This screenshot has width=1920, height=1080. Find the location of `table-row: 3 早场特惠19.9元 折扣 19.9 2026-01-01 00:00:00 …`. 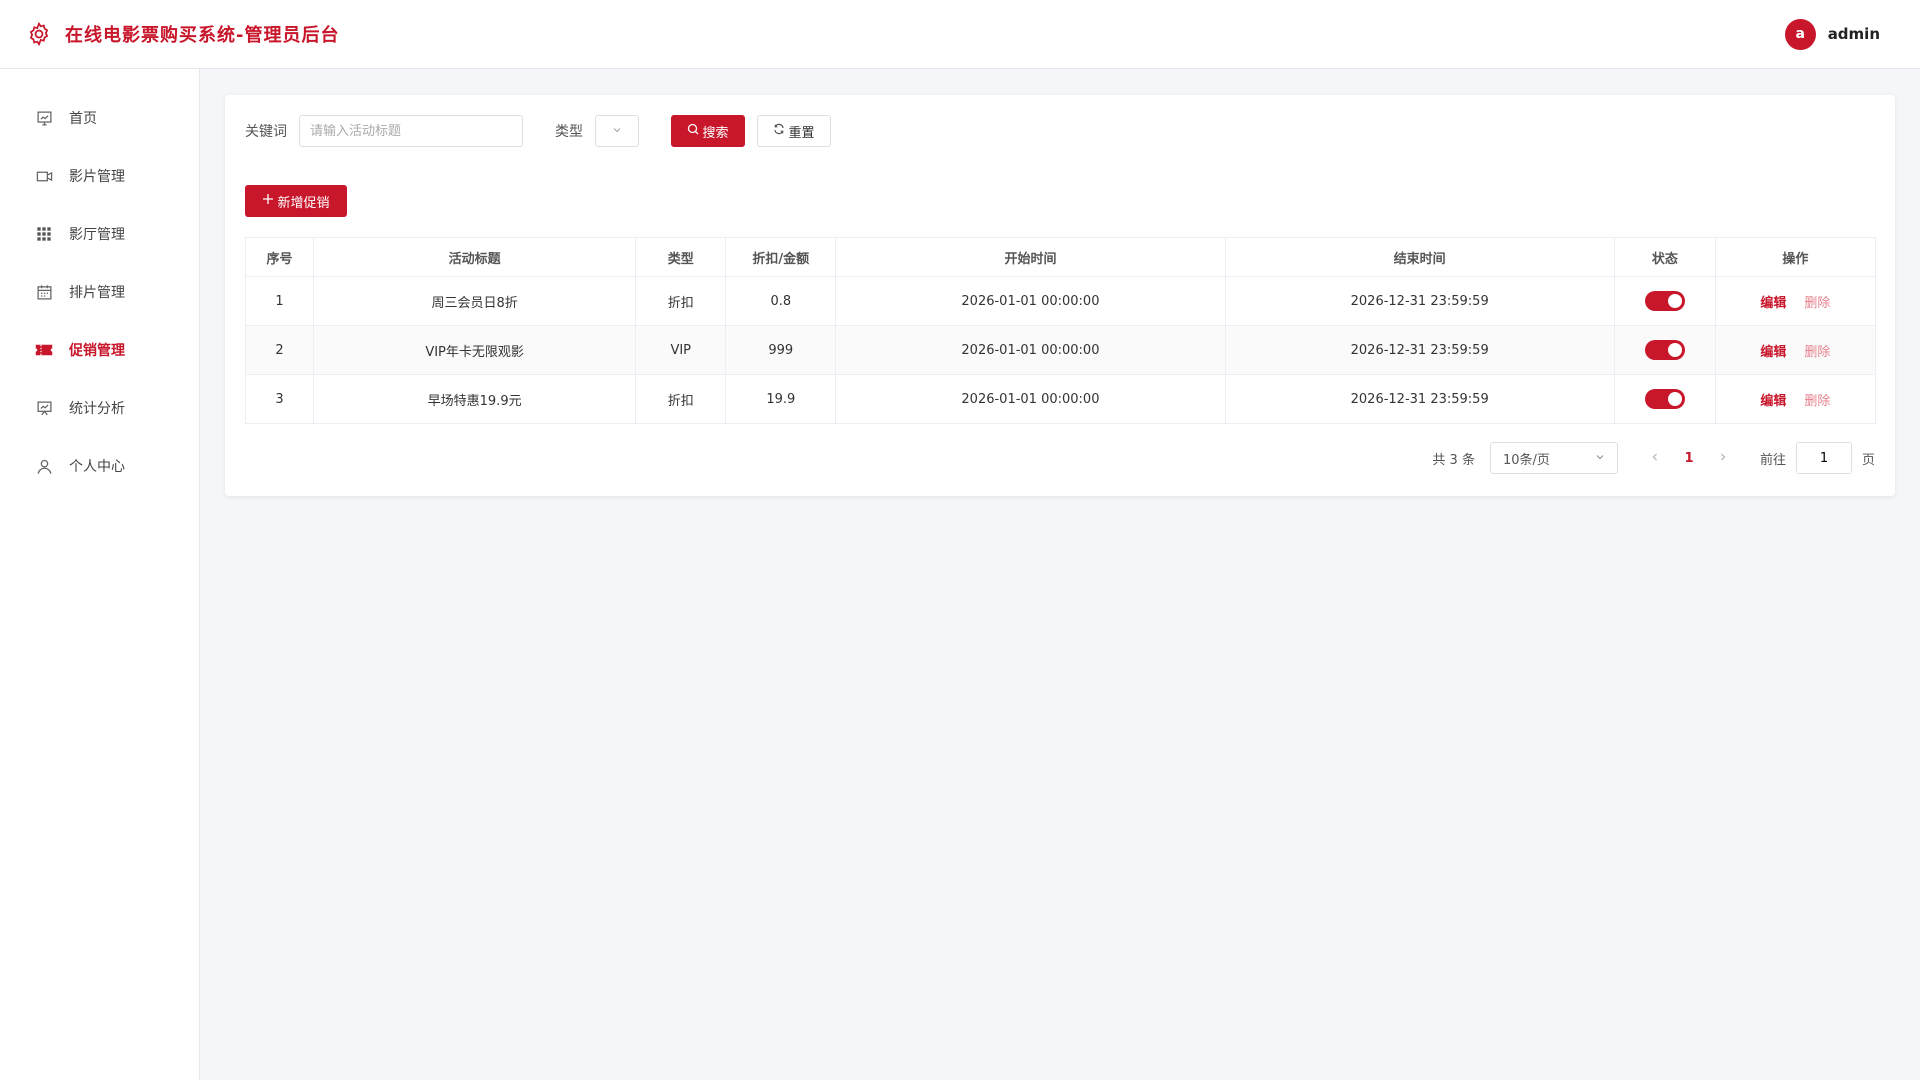

table-row: 3 早场特惠19.9元 折扣 19.9 2026-01-01 00:00:00 … is located at coordinates (1060, 399).